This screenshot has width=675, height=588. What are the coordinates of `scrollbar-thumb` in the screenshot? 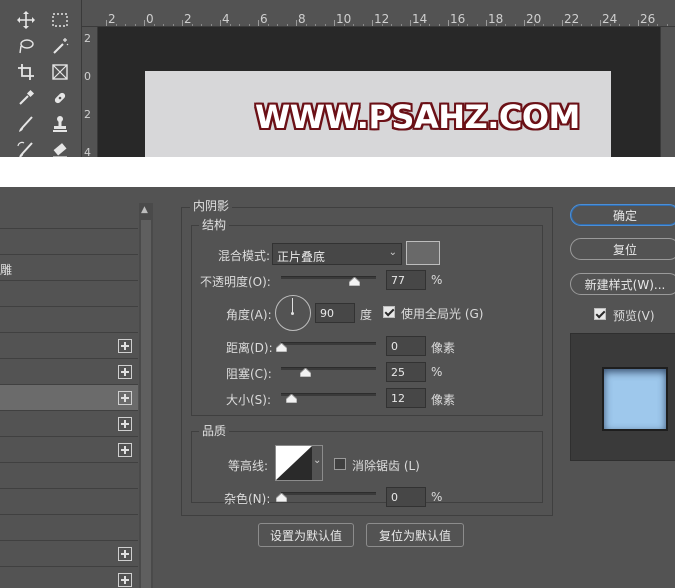 It's located at (146, 404).